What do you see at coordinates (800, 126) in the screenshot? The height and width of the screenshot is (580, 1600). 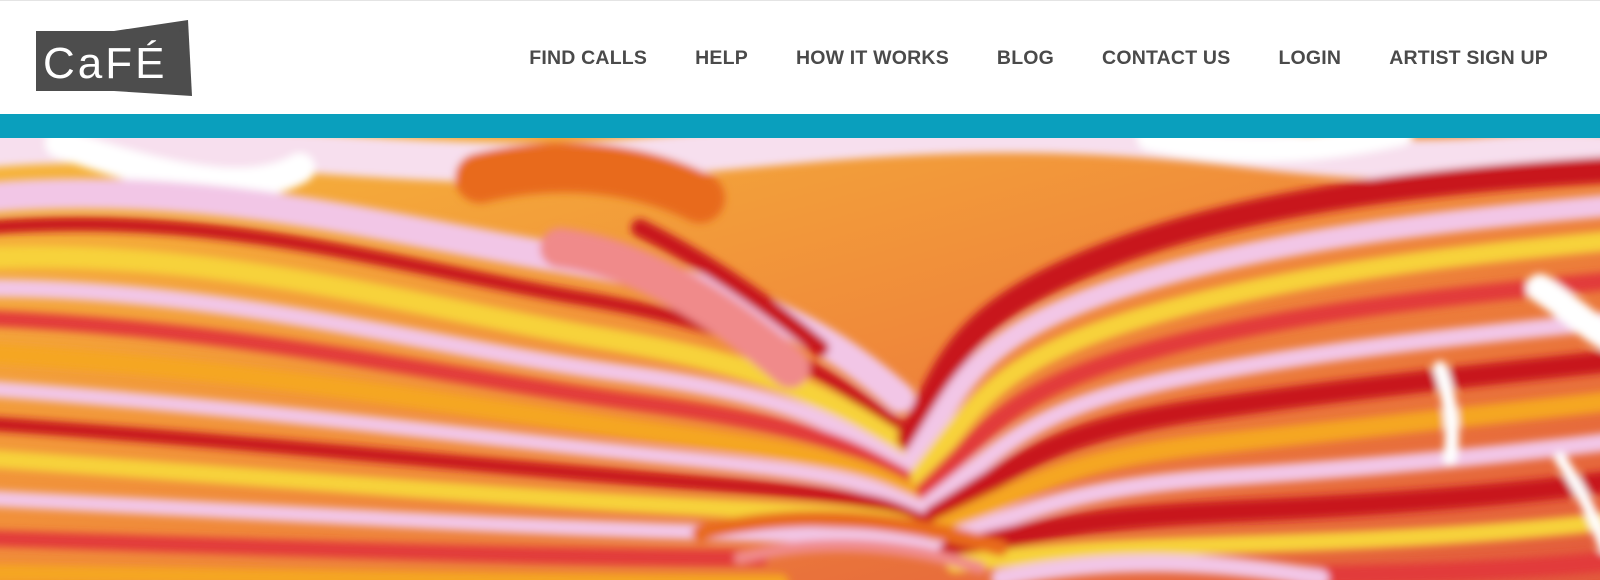 I see `accent-bar` at bounding box center [800, 126].